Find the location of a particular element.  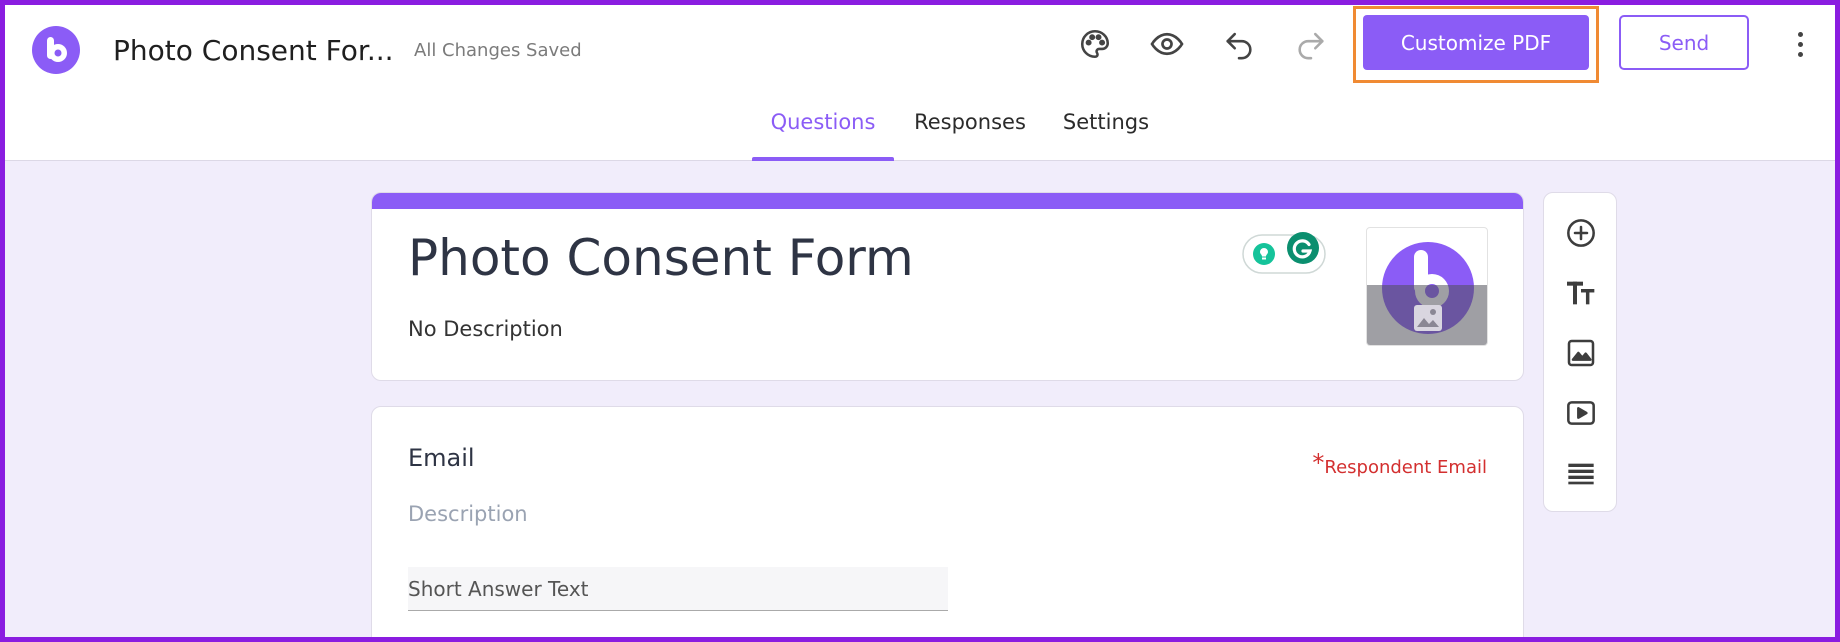

short-answer-field: Short Answer Text is located at coordinates (678, 589).